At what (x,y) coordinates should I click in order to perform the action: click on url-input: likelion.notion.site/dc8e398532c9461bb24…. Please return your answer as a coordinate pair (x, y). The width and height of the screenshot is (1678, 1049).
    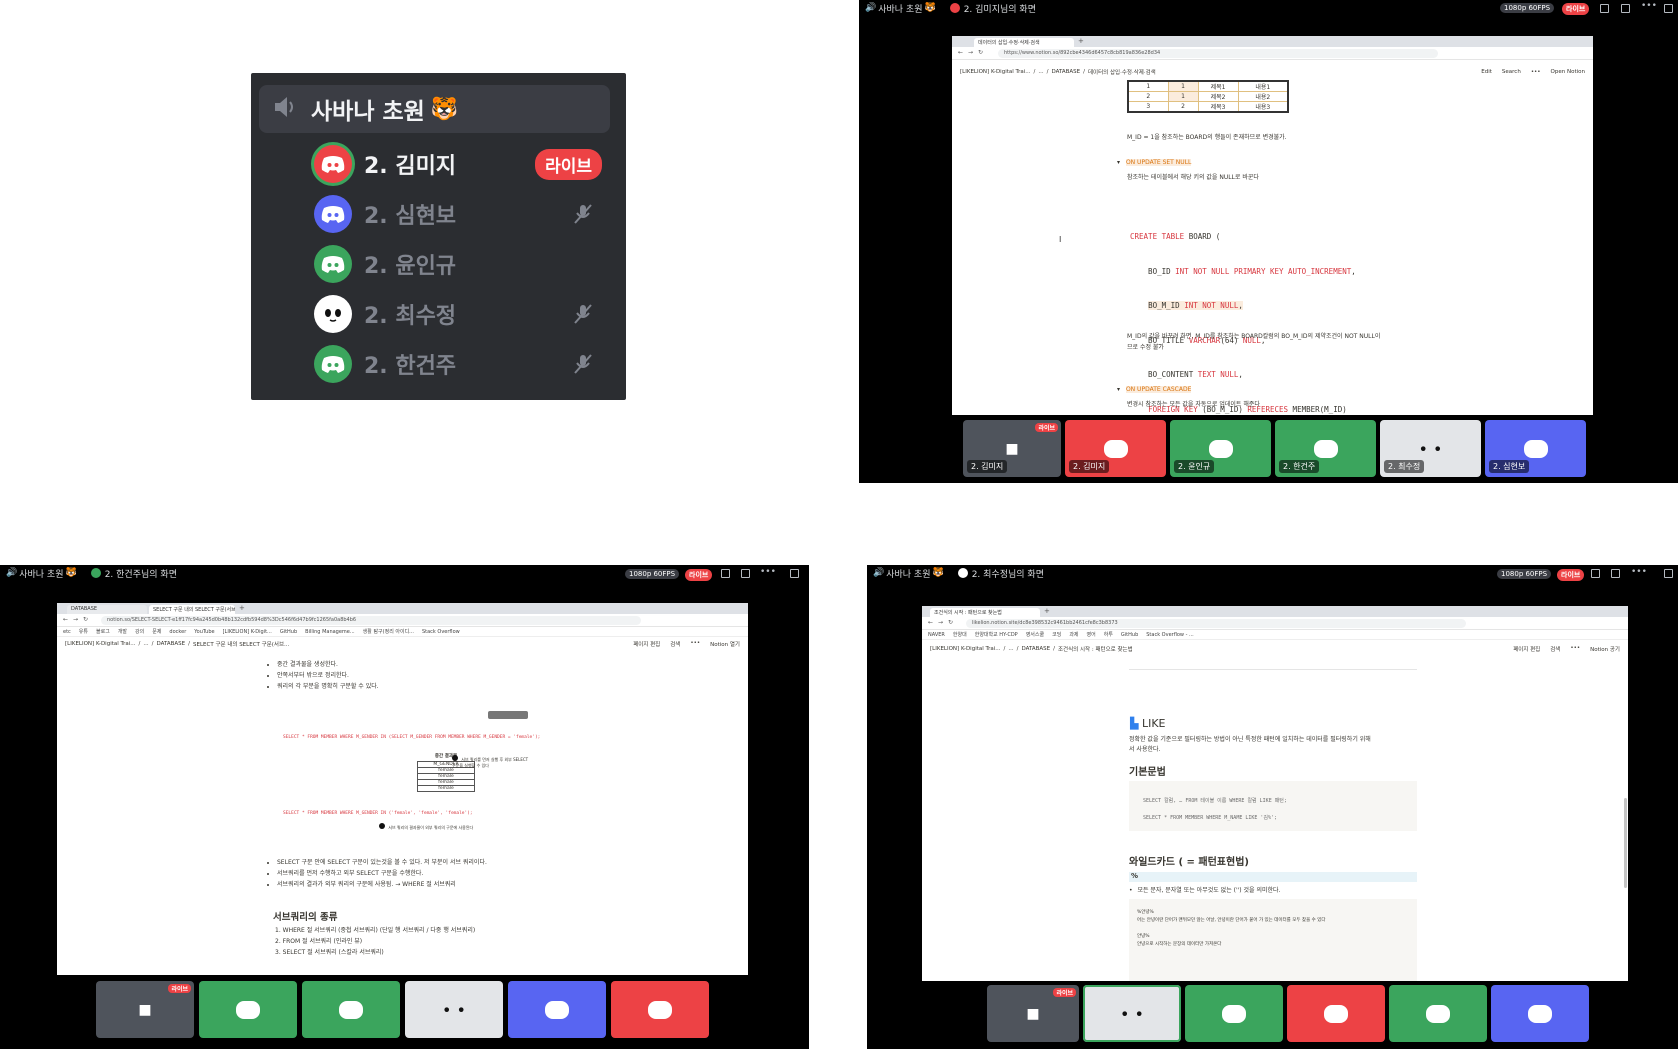
    Looking at the image, I should click on (1216, 623).